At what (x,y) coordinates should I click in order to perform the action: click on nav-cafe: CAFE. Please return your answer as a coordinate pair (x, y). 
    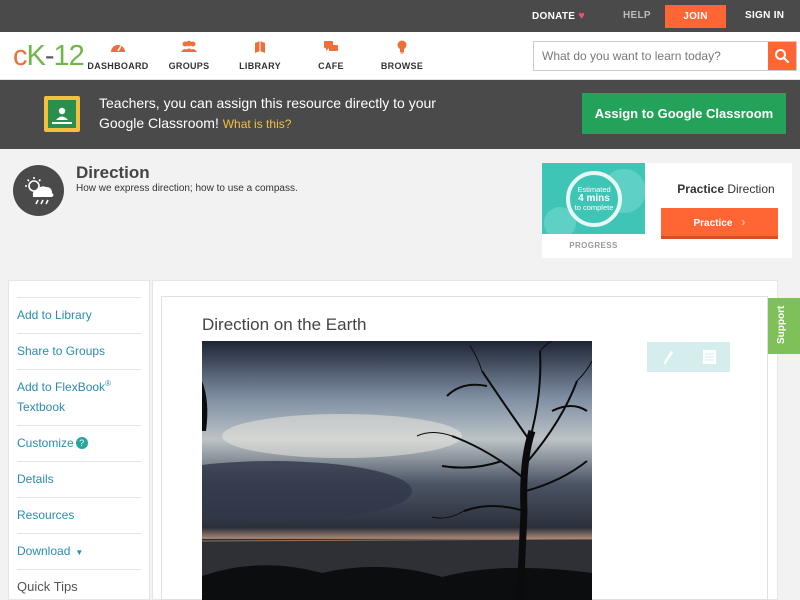
    Looking at the image, I should click on (331, 55).